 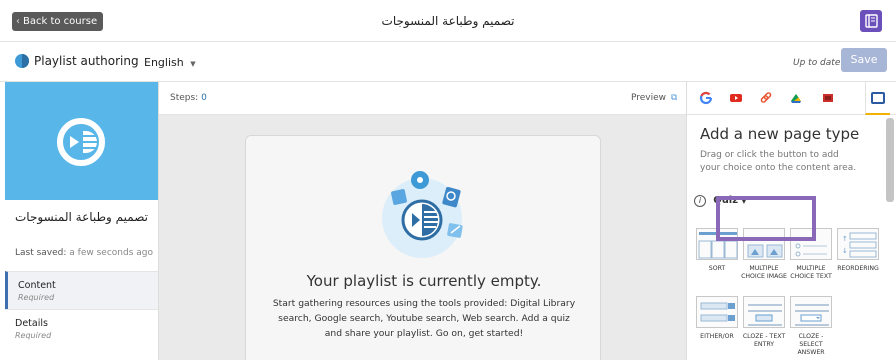 What do you see at coordinates (764, 340) in the screenshot?
I see `qtype-caption: CLOZE - TEXT ENTRY` at bounding box center [764, 340].